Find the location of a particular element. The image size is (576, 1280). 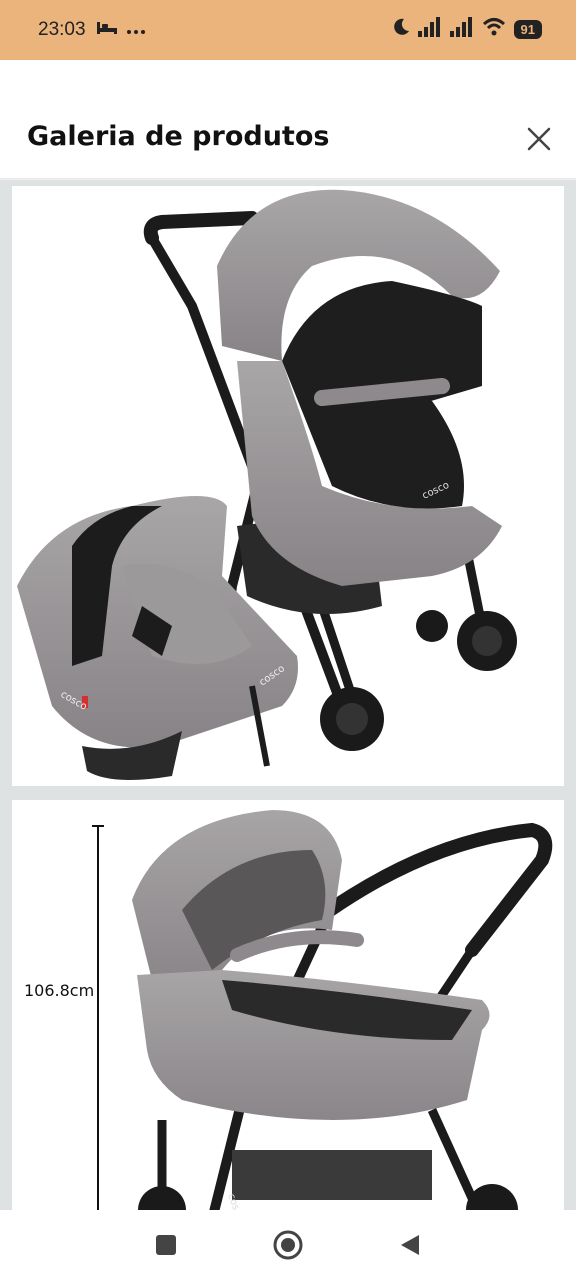

back-button is located at coordinates (410, 1245).